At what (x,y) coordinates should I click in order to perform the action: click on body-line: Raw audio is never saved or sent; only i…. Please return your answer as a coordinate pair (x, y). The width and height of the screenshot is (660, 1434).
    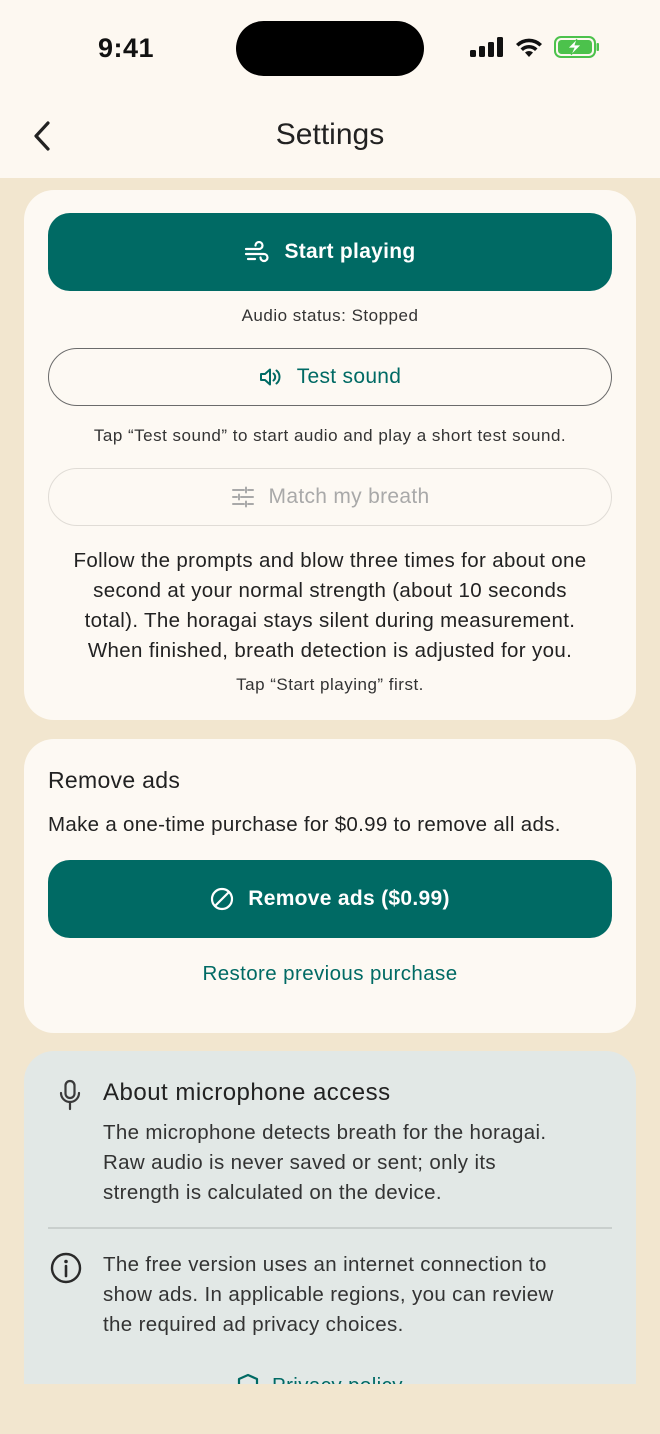
    Looking at the image, I should click on (299, 1162).